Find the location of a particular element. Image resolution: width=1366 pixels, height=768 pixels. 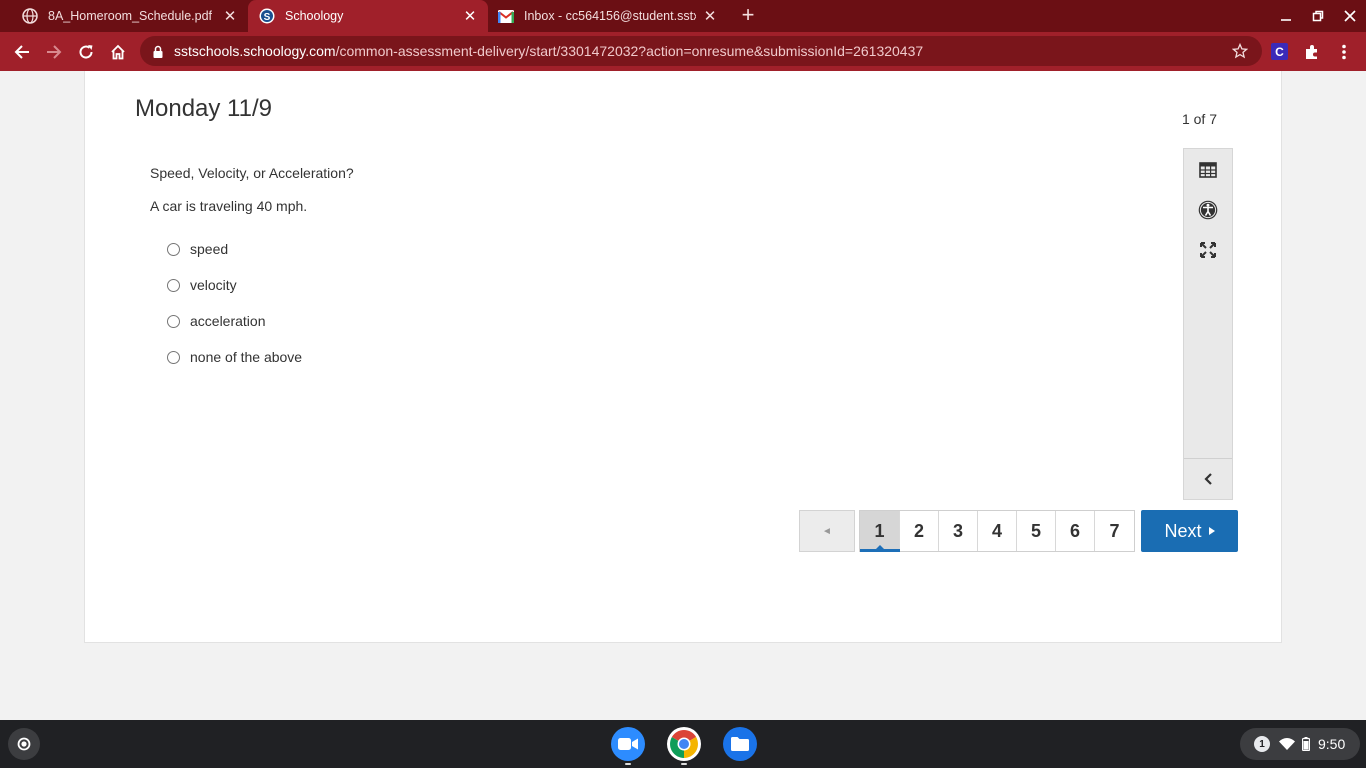

notification-count: 1 is located at coordinates (1262, 744).